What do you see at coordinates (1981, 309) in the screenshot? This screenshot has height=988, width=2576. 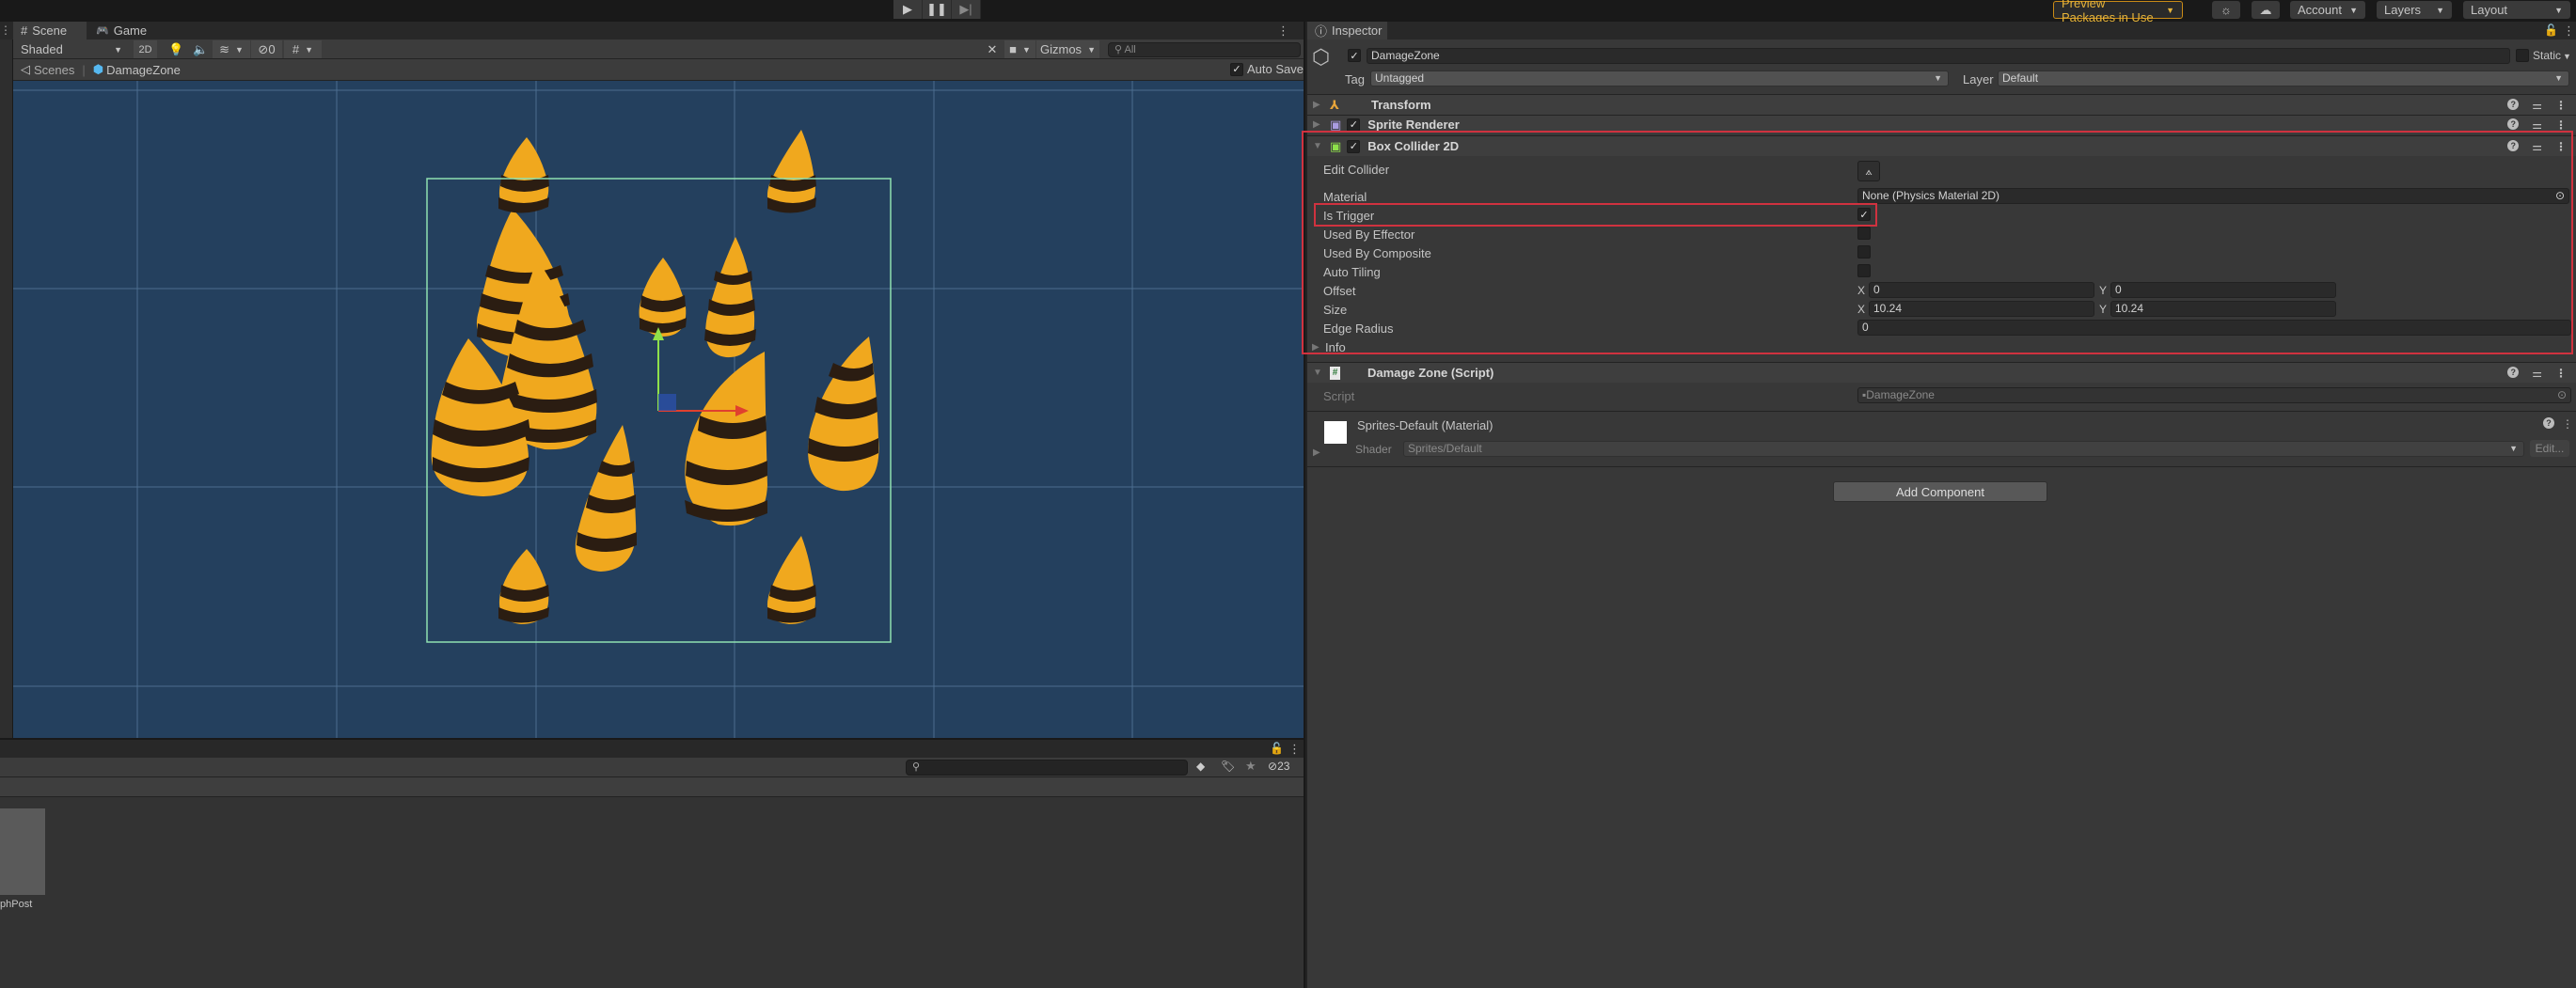 I see `size-x-field: 10.24` at bounding box center [1981, 309].